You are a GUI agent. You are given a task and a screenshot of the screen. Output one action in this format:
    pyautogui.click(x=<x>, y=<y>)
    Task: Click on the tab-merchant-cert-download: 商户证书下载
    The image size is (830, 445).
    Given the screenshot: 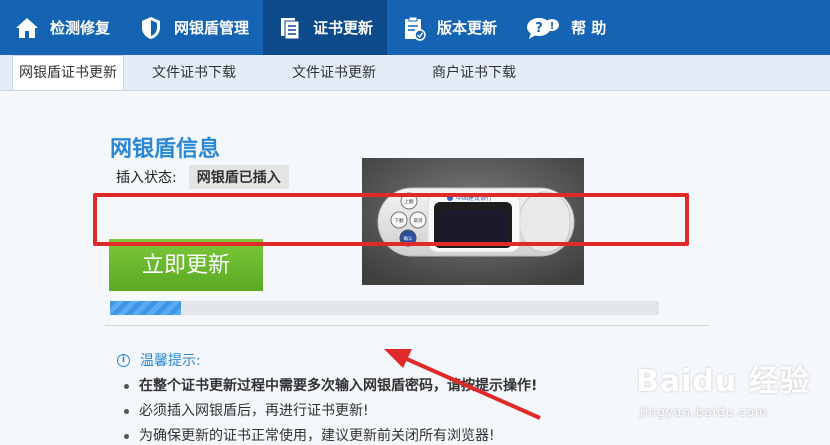 What is the action you would take?
    pyautogui.click(x=474, y=73)
    